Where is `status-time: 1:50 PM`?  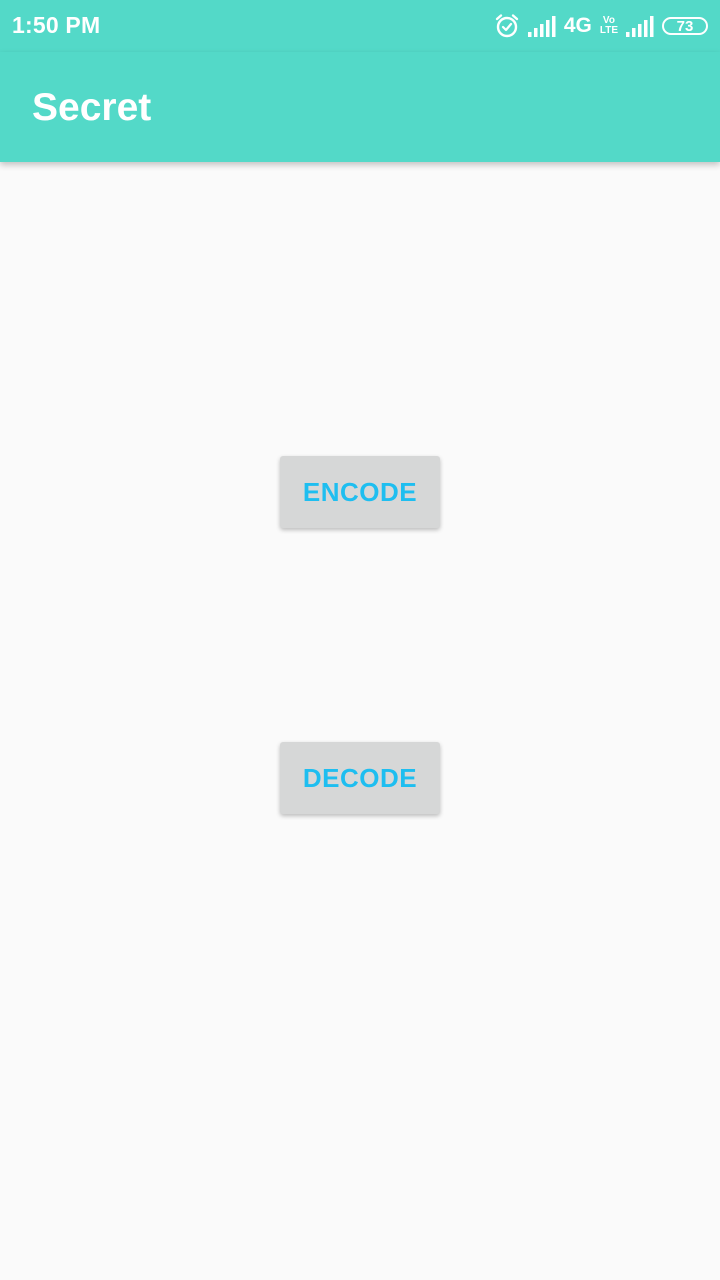
status-time: 1:50 PM is located at coordinates (56, 25).